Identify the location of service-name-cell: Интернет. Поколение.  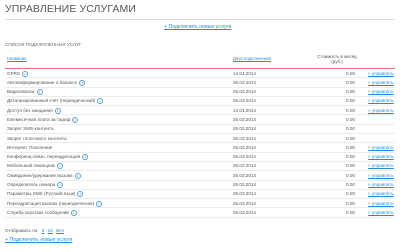
(29, 147).